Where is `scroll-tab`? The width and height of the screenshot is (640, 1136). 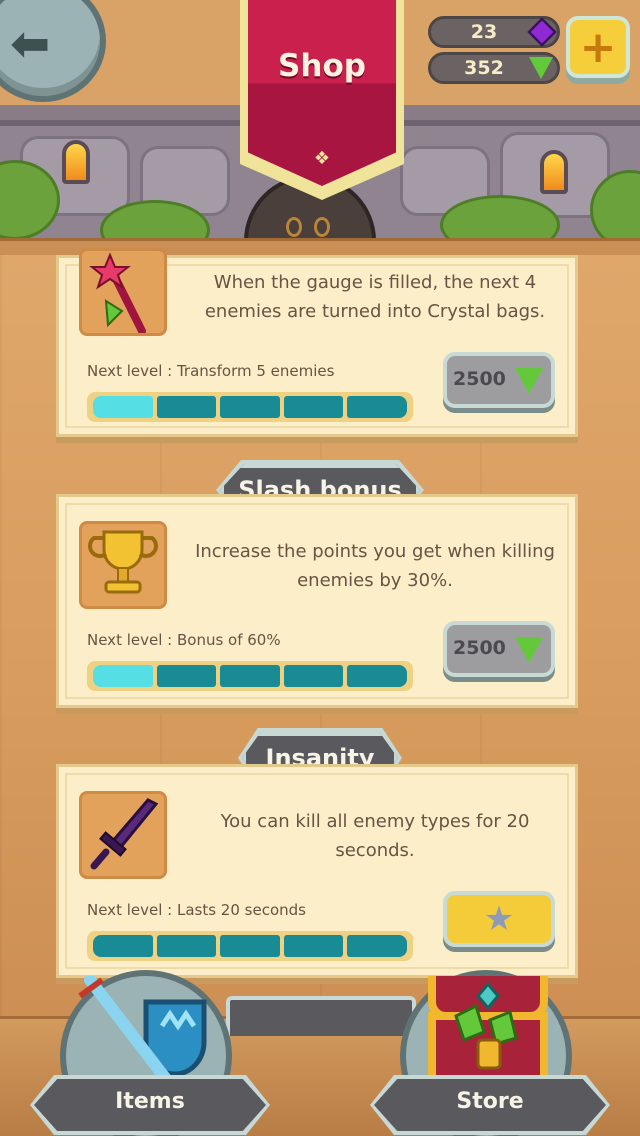
scroll-tab is located at coordinates (321, 1016).